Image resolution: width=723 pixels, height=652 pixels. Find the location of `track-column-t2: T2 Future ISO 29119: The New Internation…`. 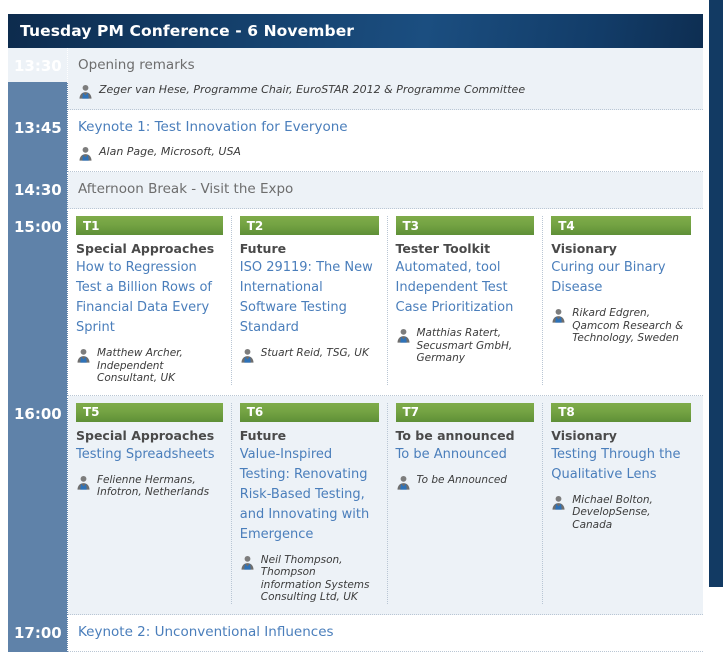

track-column-t2: T2 Future ISO 29119: The New Internation… is located at coordinates (310, 300).